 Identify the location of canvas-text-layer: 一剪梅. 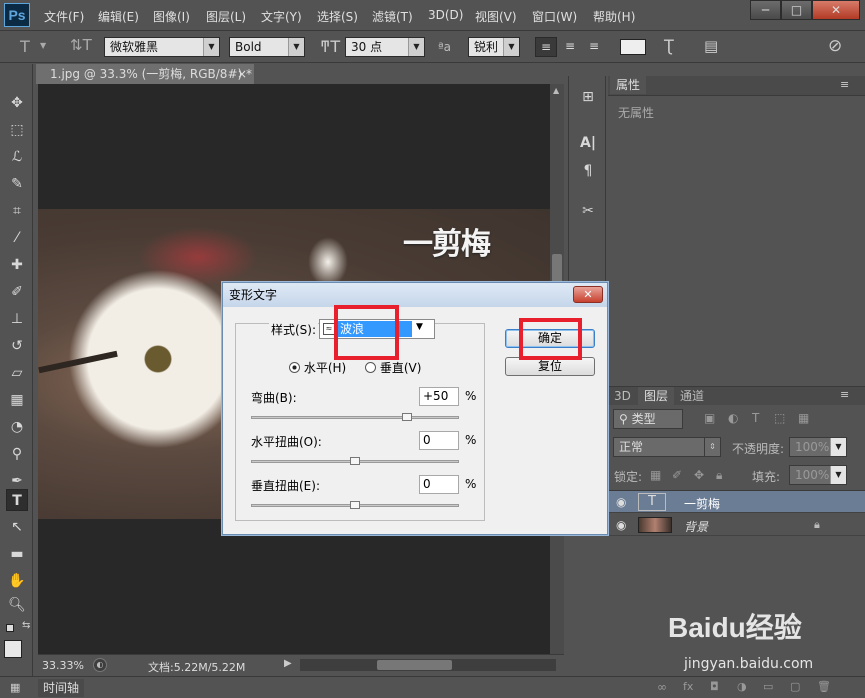
(447, 241).